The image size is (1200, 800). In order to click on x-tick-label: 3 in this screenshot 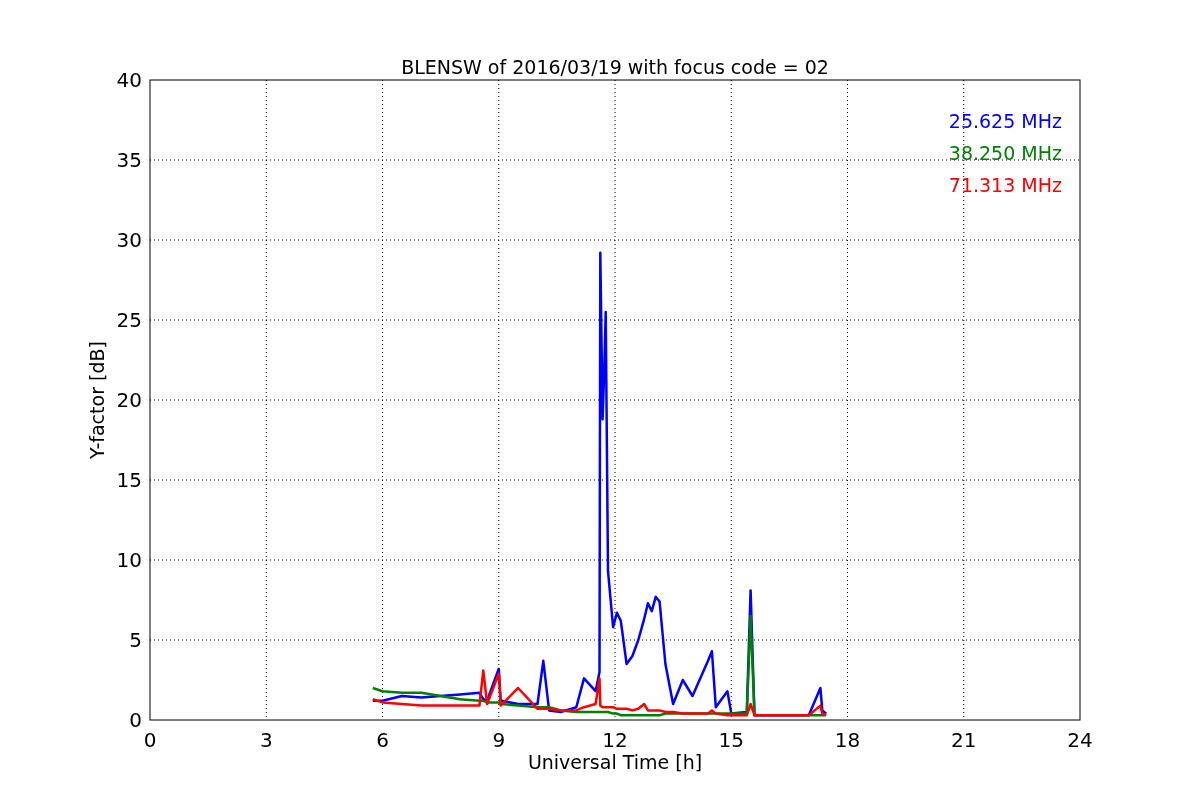, I will do `click(266, 740)`.